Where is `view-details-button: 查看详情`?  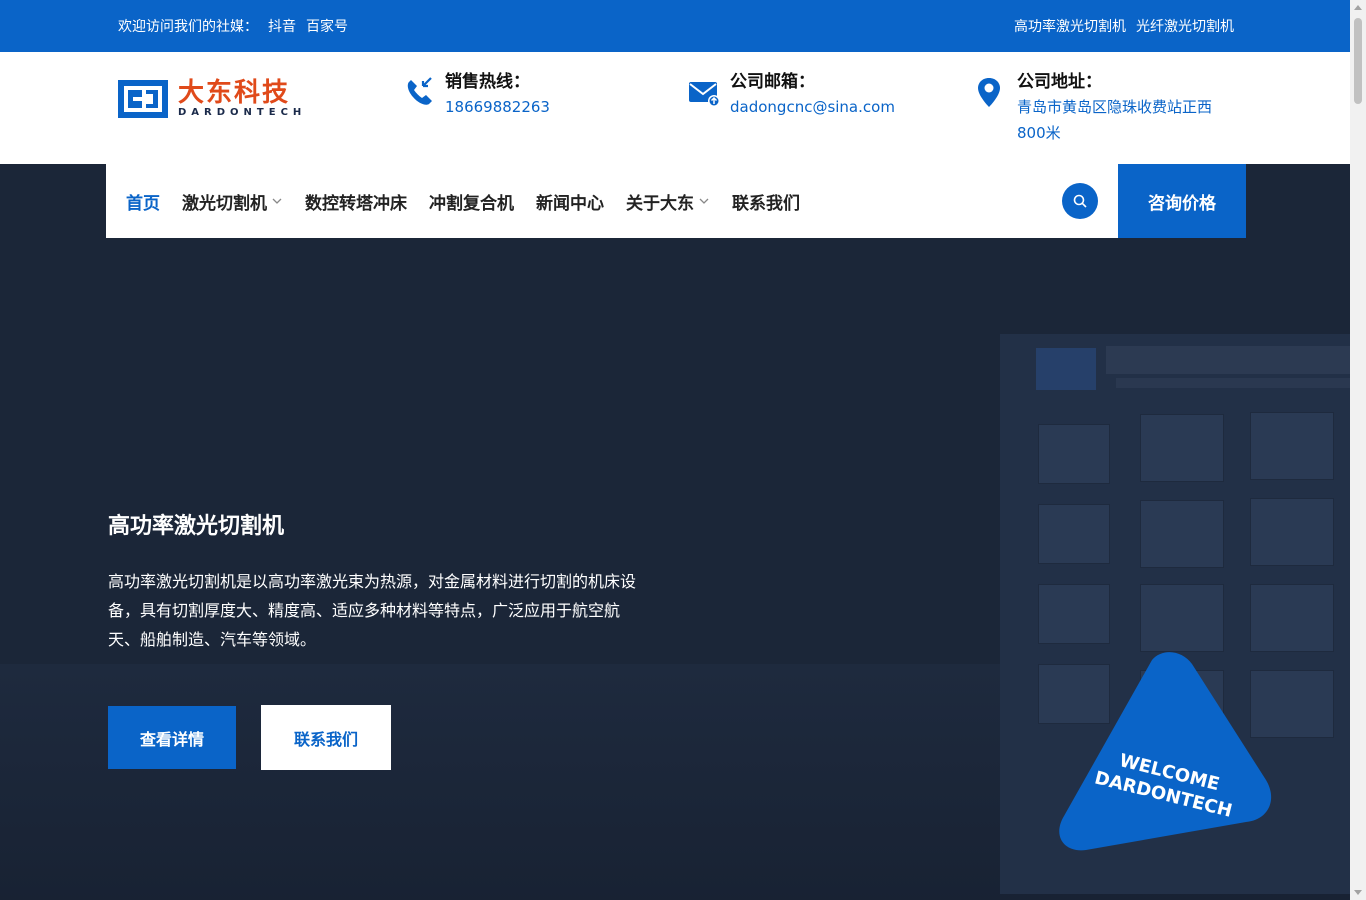 view-details-button: 查看详情 is located at coordinates (172, 737).